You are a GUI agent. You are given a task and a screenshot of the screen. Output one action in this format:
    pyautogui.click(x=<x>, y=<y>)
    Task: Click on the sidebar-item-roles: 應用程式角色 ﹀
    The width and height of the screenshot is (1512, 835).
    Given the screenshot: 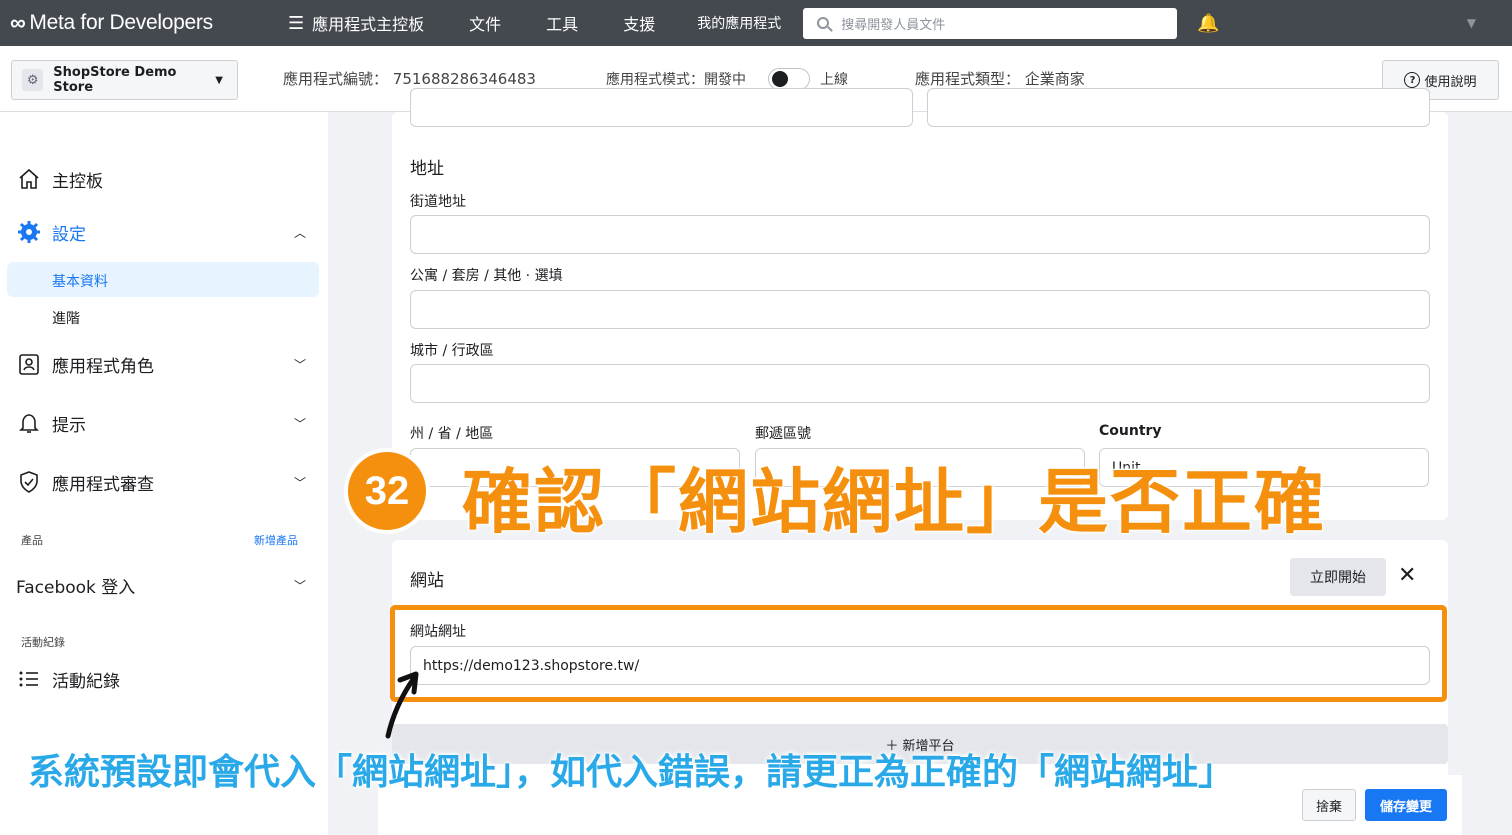 What is the action you would take?
    pyautogui.click(x=161, y=364)
    